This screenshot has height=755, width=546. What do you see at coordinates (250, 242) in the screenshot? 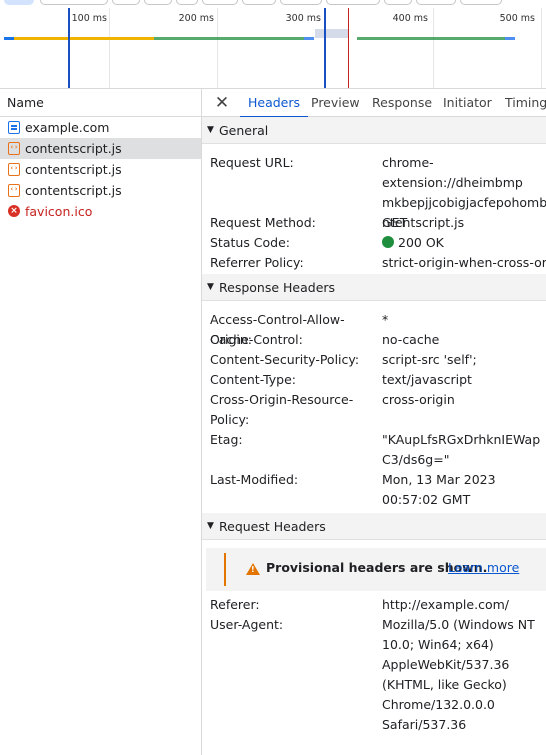
I see `header-key: Status Code:` at bounding box center [250, 242].